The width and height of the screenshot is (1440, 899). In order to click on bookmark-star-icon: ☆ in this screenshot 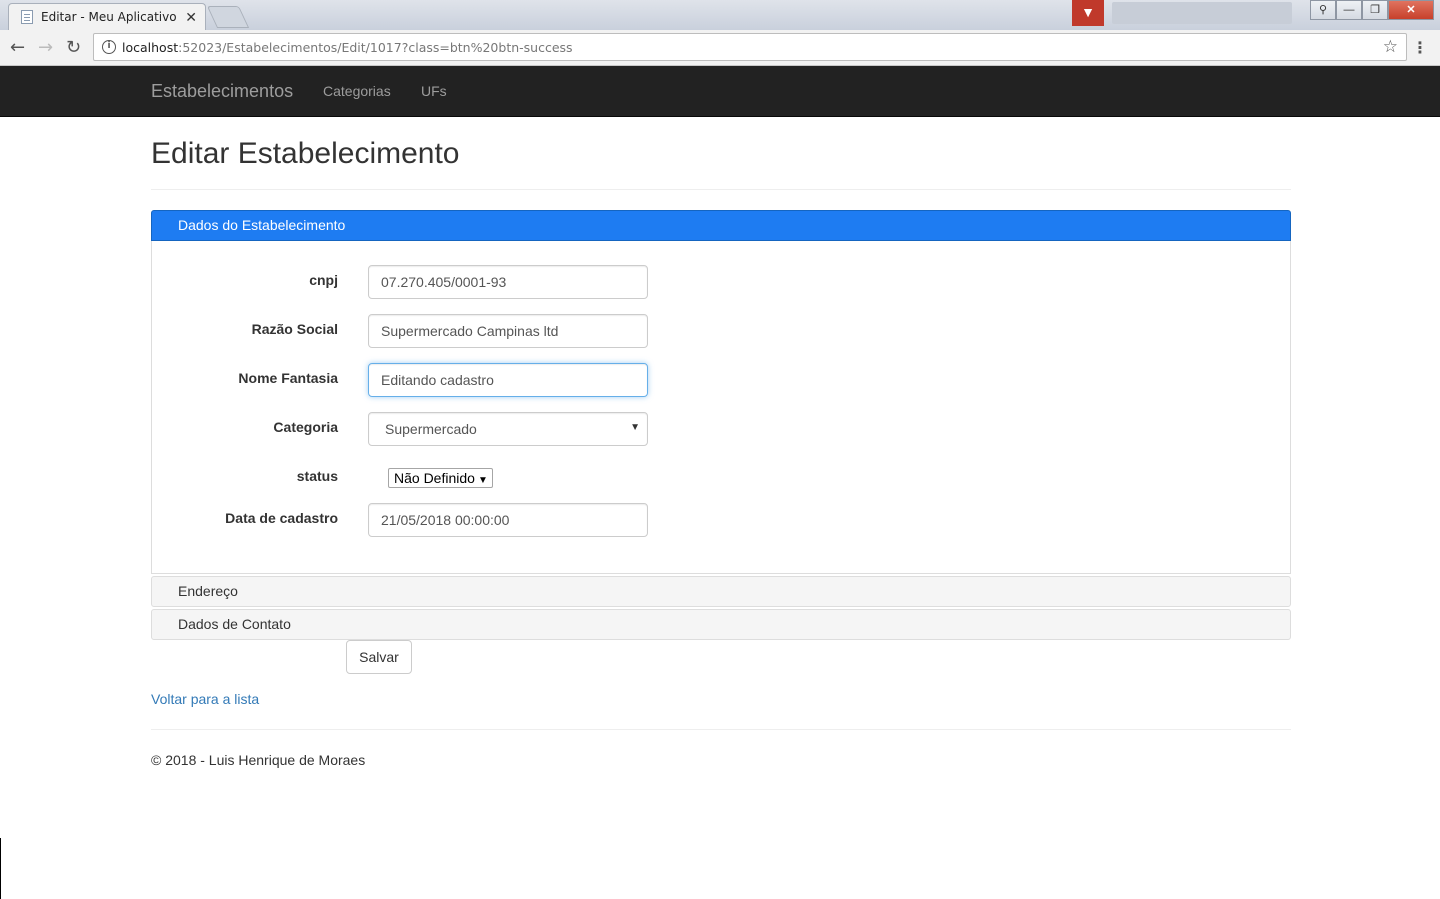, I will do `click(1390, 47)`.